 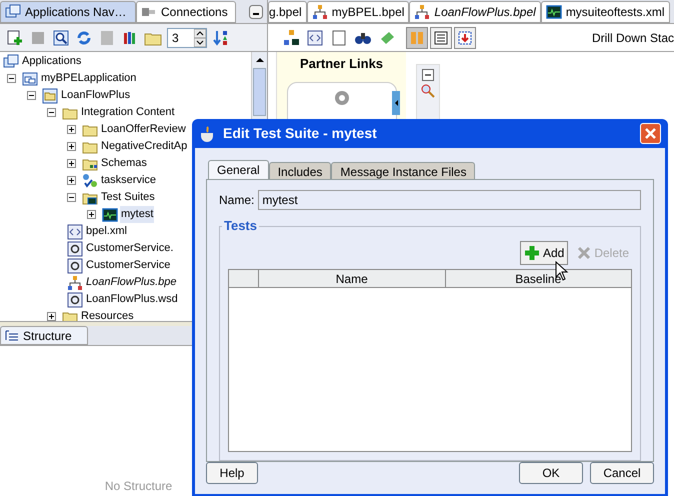 What do you see at coordinates (538, 278) in the screenshot?
I see `column-header: Baseline` at bounding box center [538, 278].